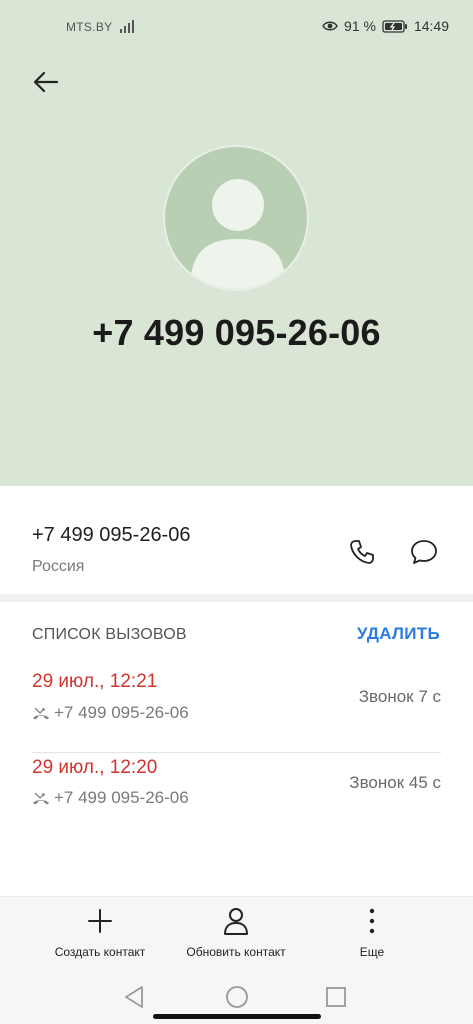 The height and width of the screenshot is (1024, 473). I want to click on call-duration: Звонок 7 с, so click(399, 696).